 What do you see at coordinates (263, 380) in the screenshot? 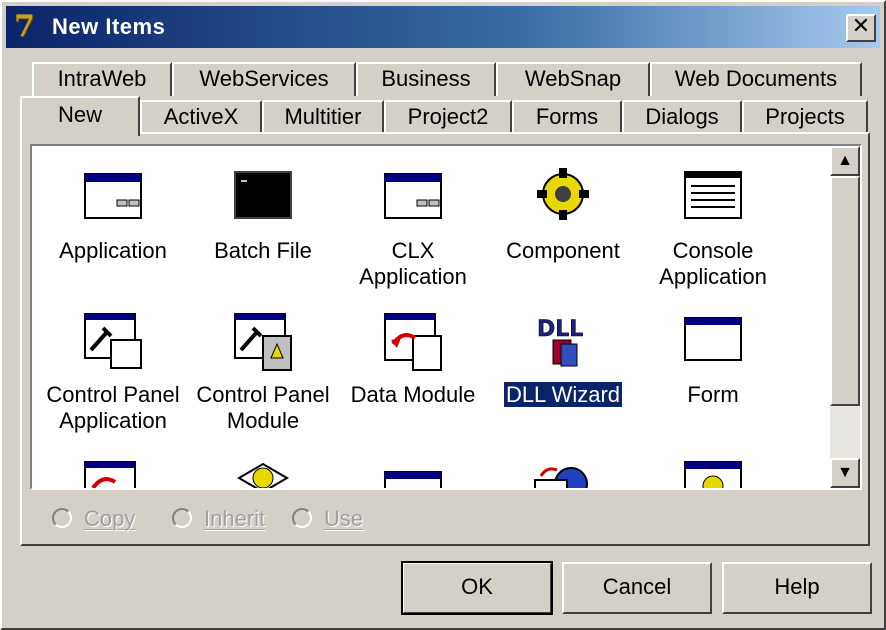
I see `item-control-panel-module: Control Panel Module` at bounding box center [263, 380].